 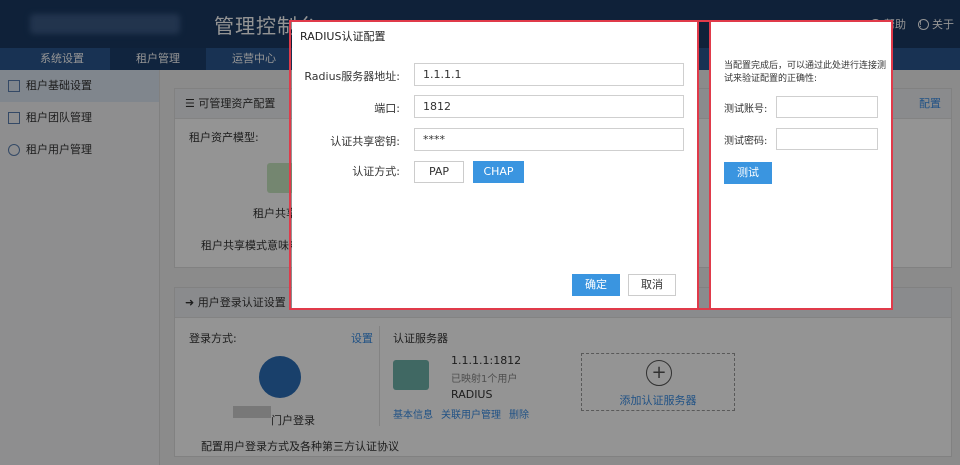 I want to click on test-password-input, so click(x=827, y=139).